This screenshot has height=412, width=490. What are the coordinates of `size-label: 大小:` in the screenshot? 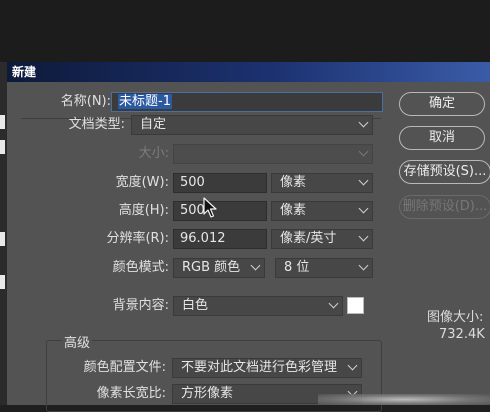 It's located at (153, 153).